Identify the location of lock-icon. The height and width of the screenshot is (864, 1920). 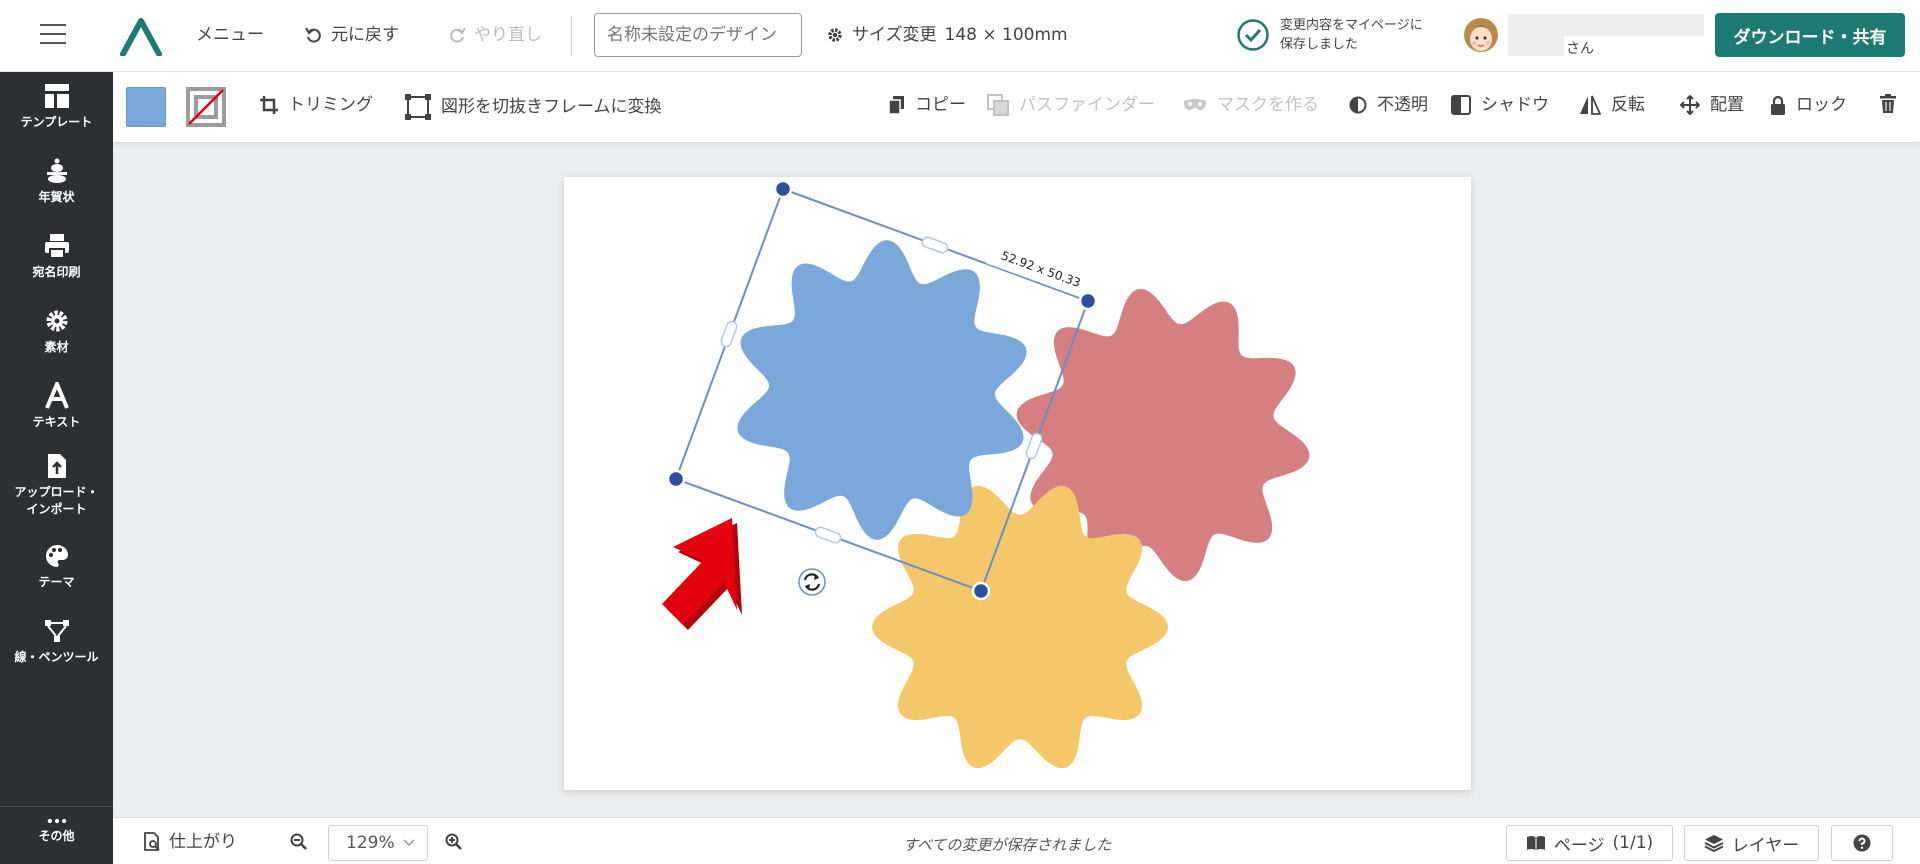
(1778, 105).